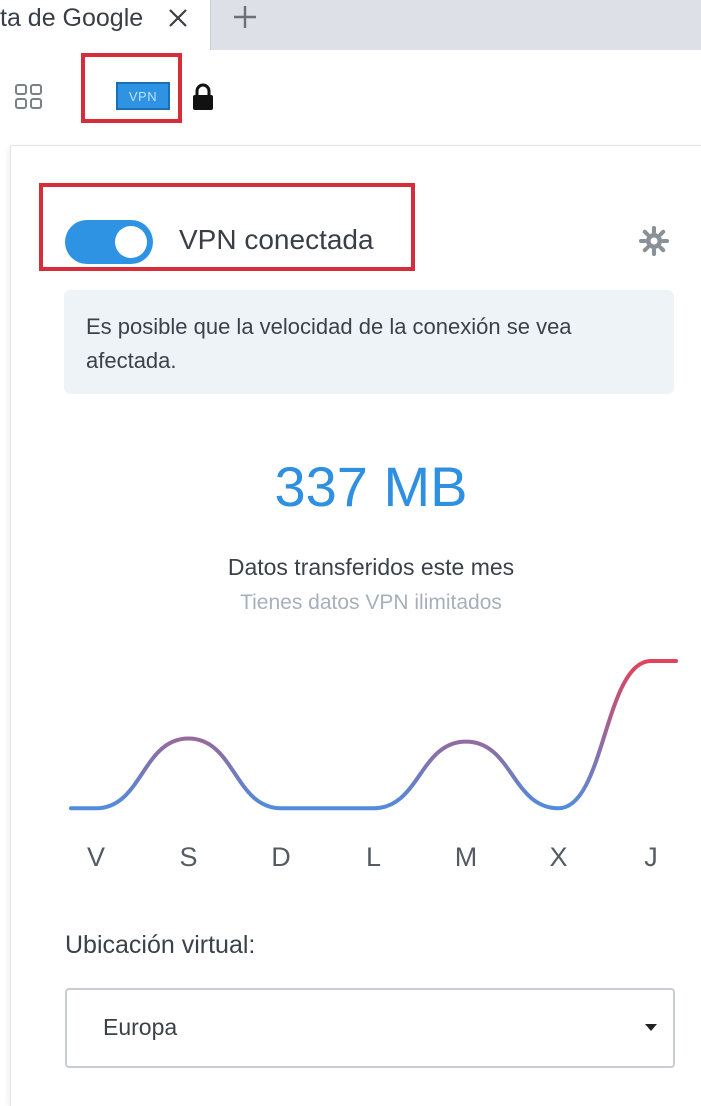 The width and height of the screenshot is (701, 1106). I want to click on day-label-m: M, so click(466, 857).